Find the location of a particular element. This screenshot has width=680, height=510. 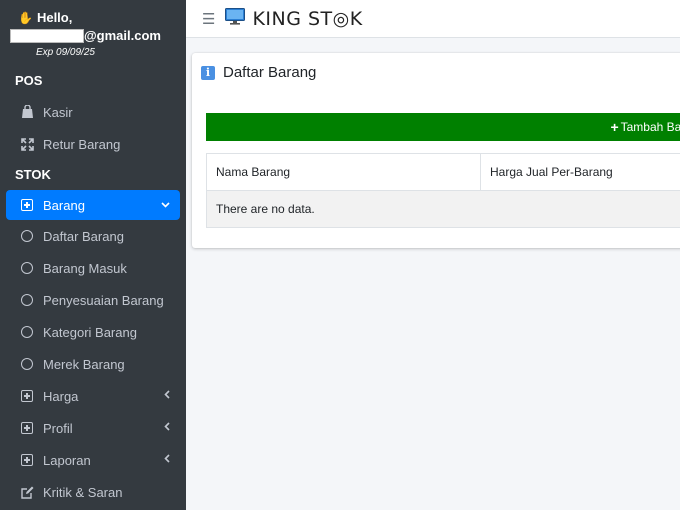

info-icon: i is located at coordinates (208, 72).